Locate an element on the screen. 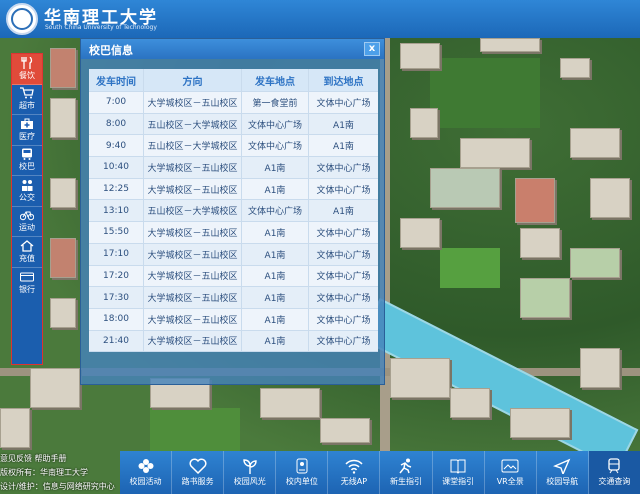  sidebar-item-top-up: 充值 is located at coordinates (27, 252).